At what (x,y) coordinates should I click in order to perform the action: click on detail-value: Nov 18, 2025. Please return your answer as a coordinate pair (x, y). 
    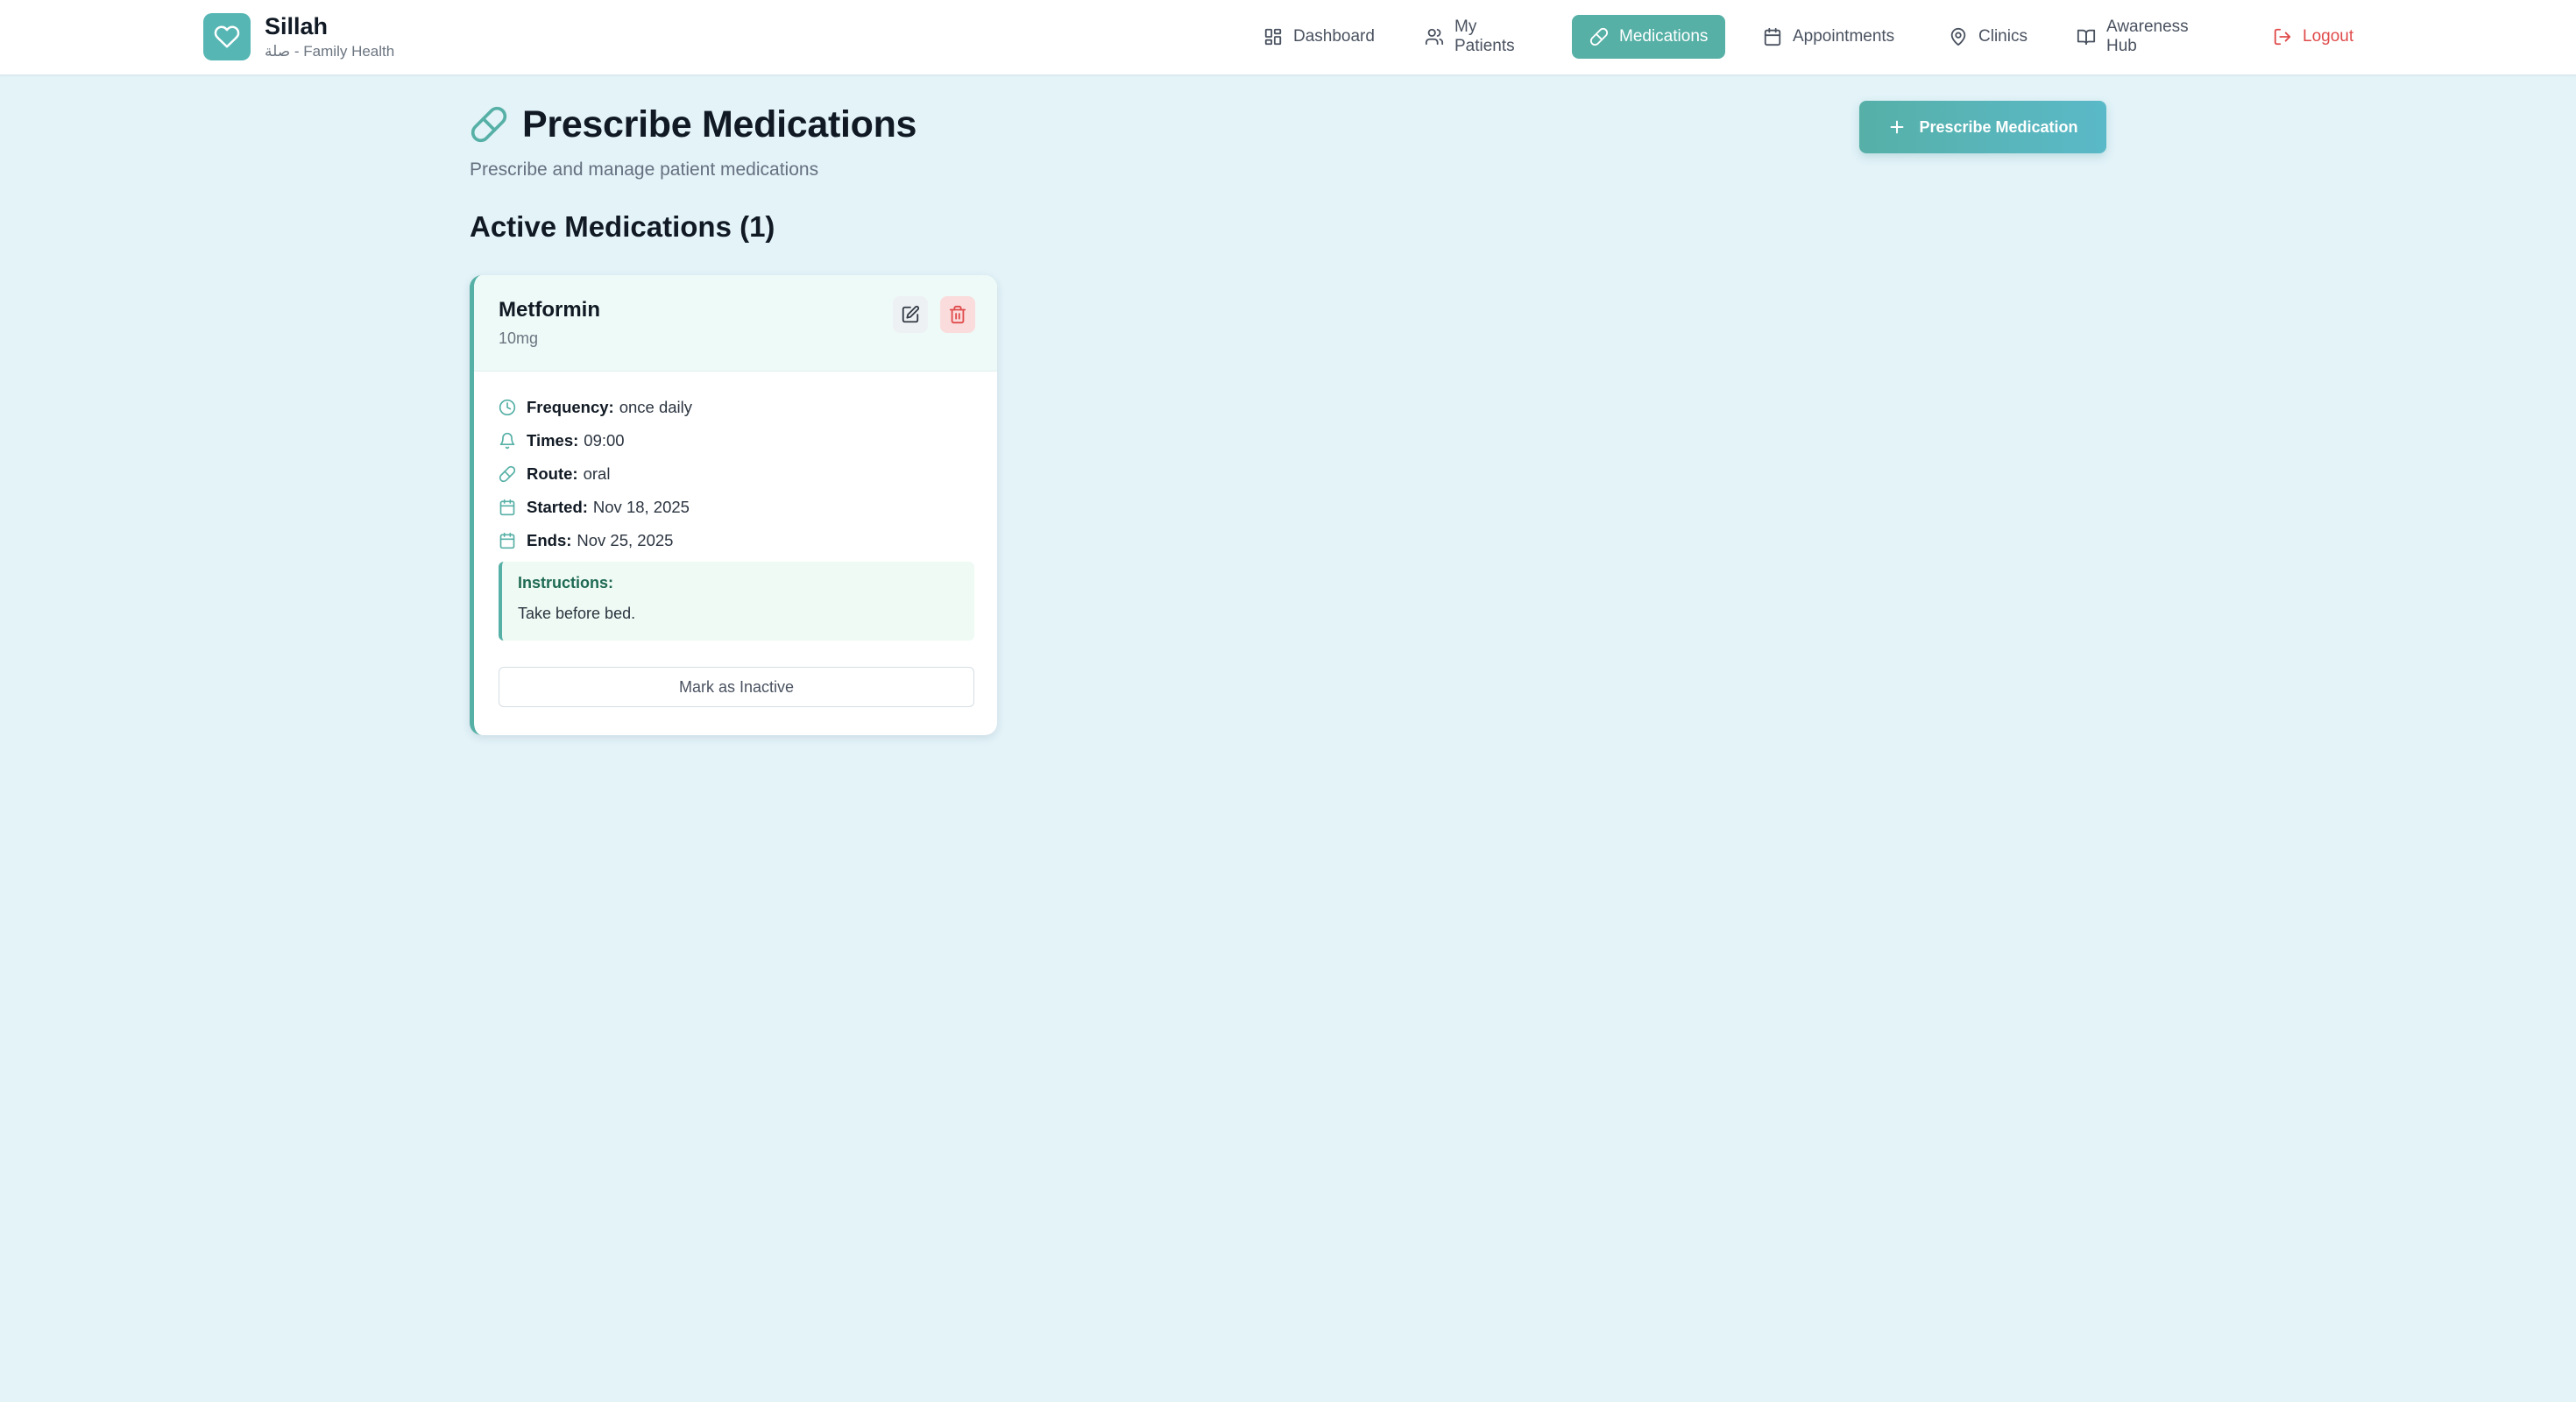
    Looking at the image, I should click on (641, 507).